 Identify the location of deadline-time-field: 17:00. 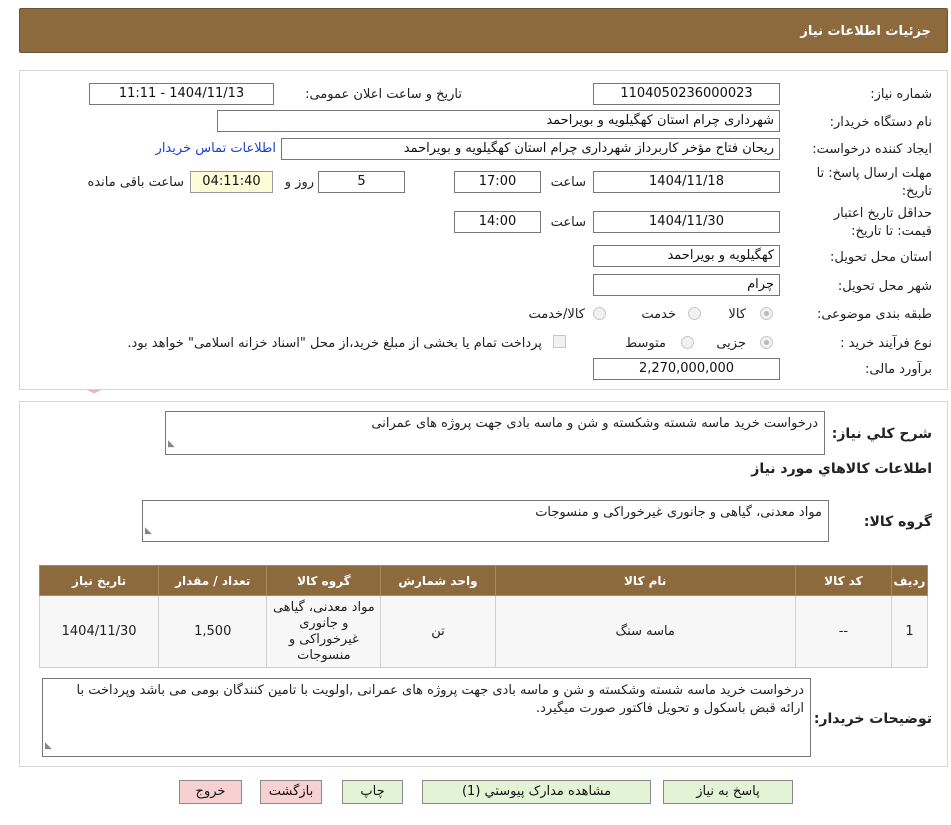
(497, 182).